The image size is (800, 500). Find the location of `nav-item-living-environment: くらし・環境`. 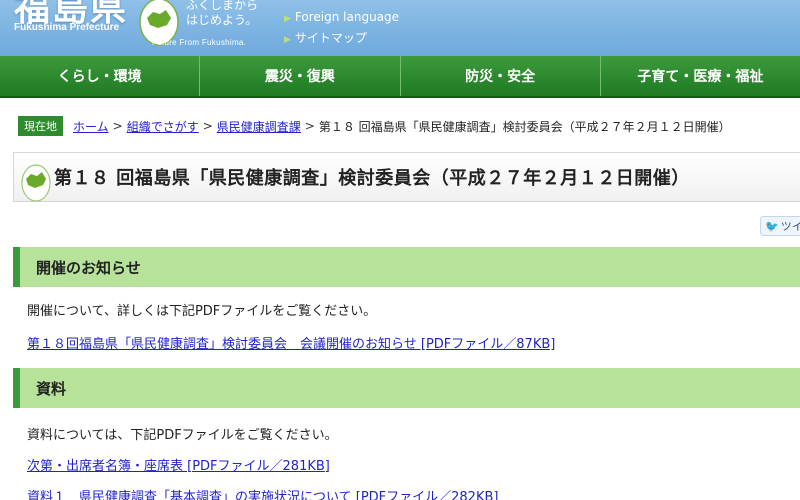

nav-item-living-environment: くらし・環境 is located at coordinates (100, 76).